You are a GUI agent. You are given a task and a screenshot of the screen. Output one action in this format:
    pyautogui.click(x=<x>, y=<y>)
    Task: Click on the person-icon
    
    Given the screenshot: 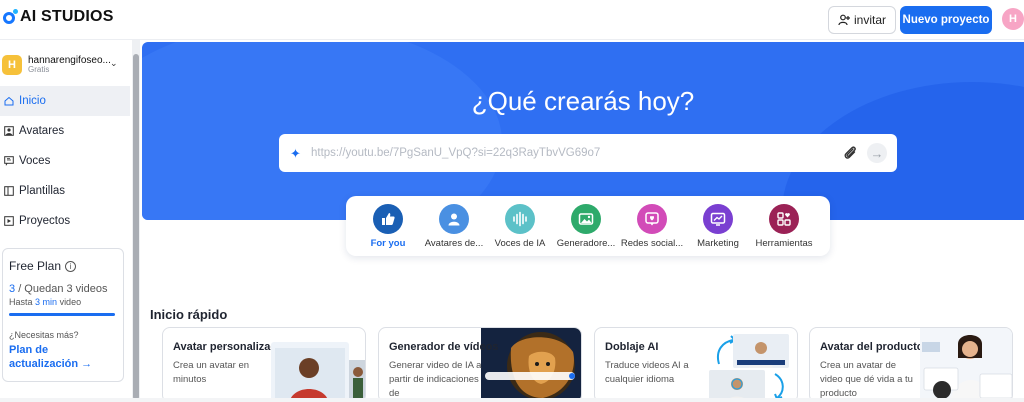 What is the action you would take?
    pyautogui.click(x=454, y=219)
    